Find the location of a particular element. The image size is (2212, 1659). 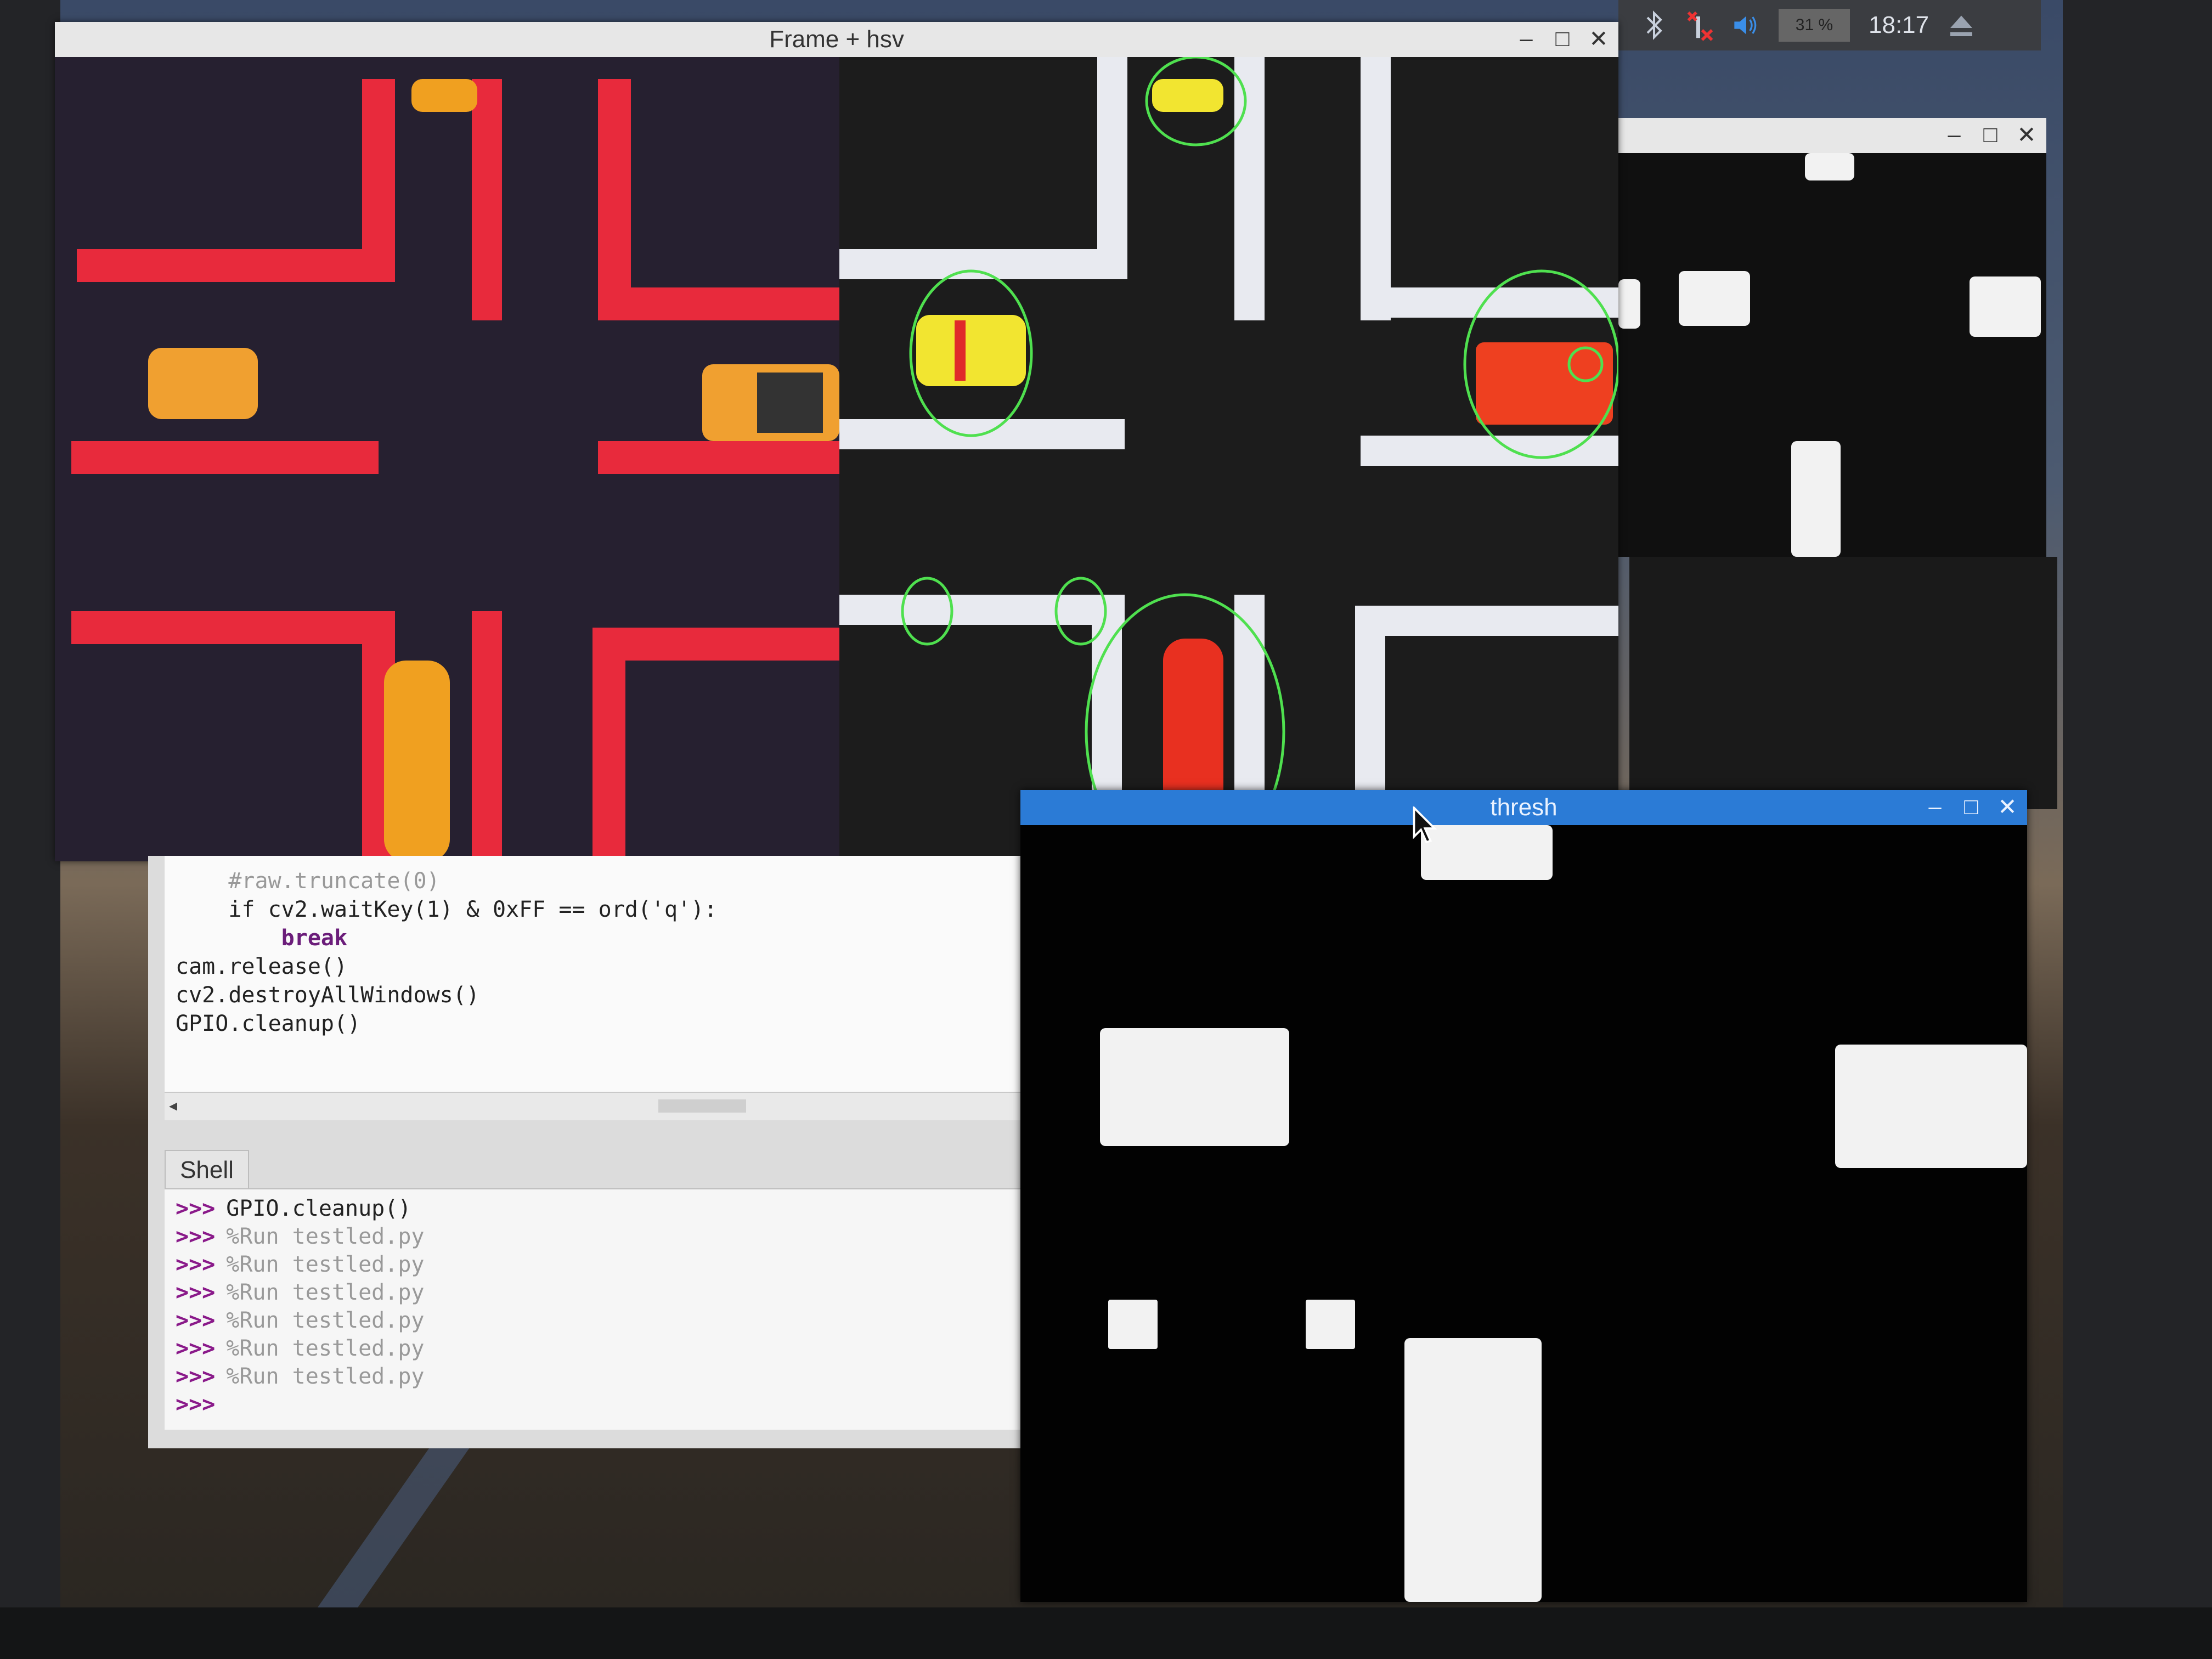

thresh-window-titlebar: thresh – □ ✕ is located at coordinates (1524, 807).